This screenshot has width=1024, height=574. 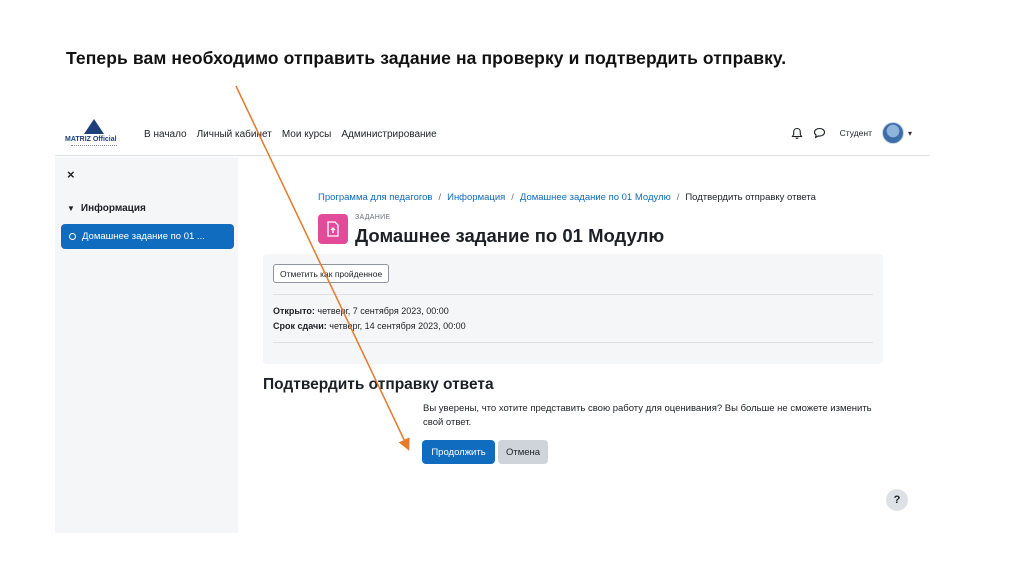 What do you see at coordinates (750, 197) in the screenshot?
I see `breadcrumb-current: Подтвердить отправку ответа` at bounding box center [750, 197].